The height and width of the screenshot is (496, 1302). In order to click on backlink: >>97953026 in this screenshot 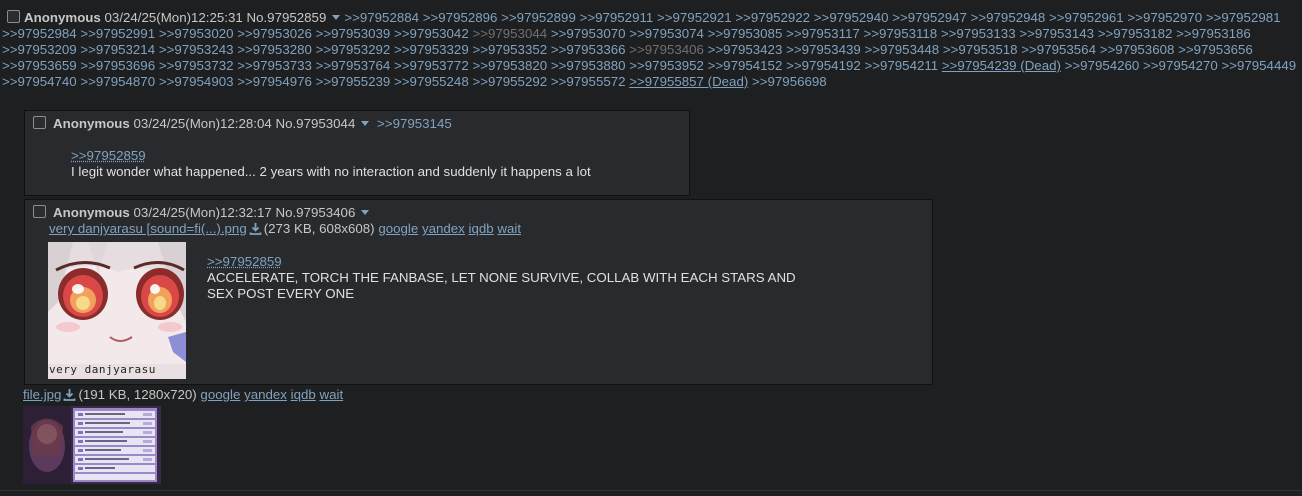, I will do `click(274, 33)`.